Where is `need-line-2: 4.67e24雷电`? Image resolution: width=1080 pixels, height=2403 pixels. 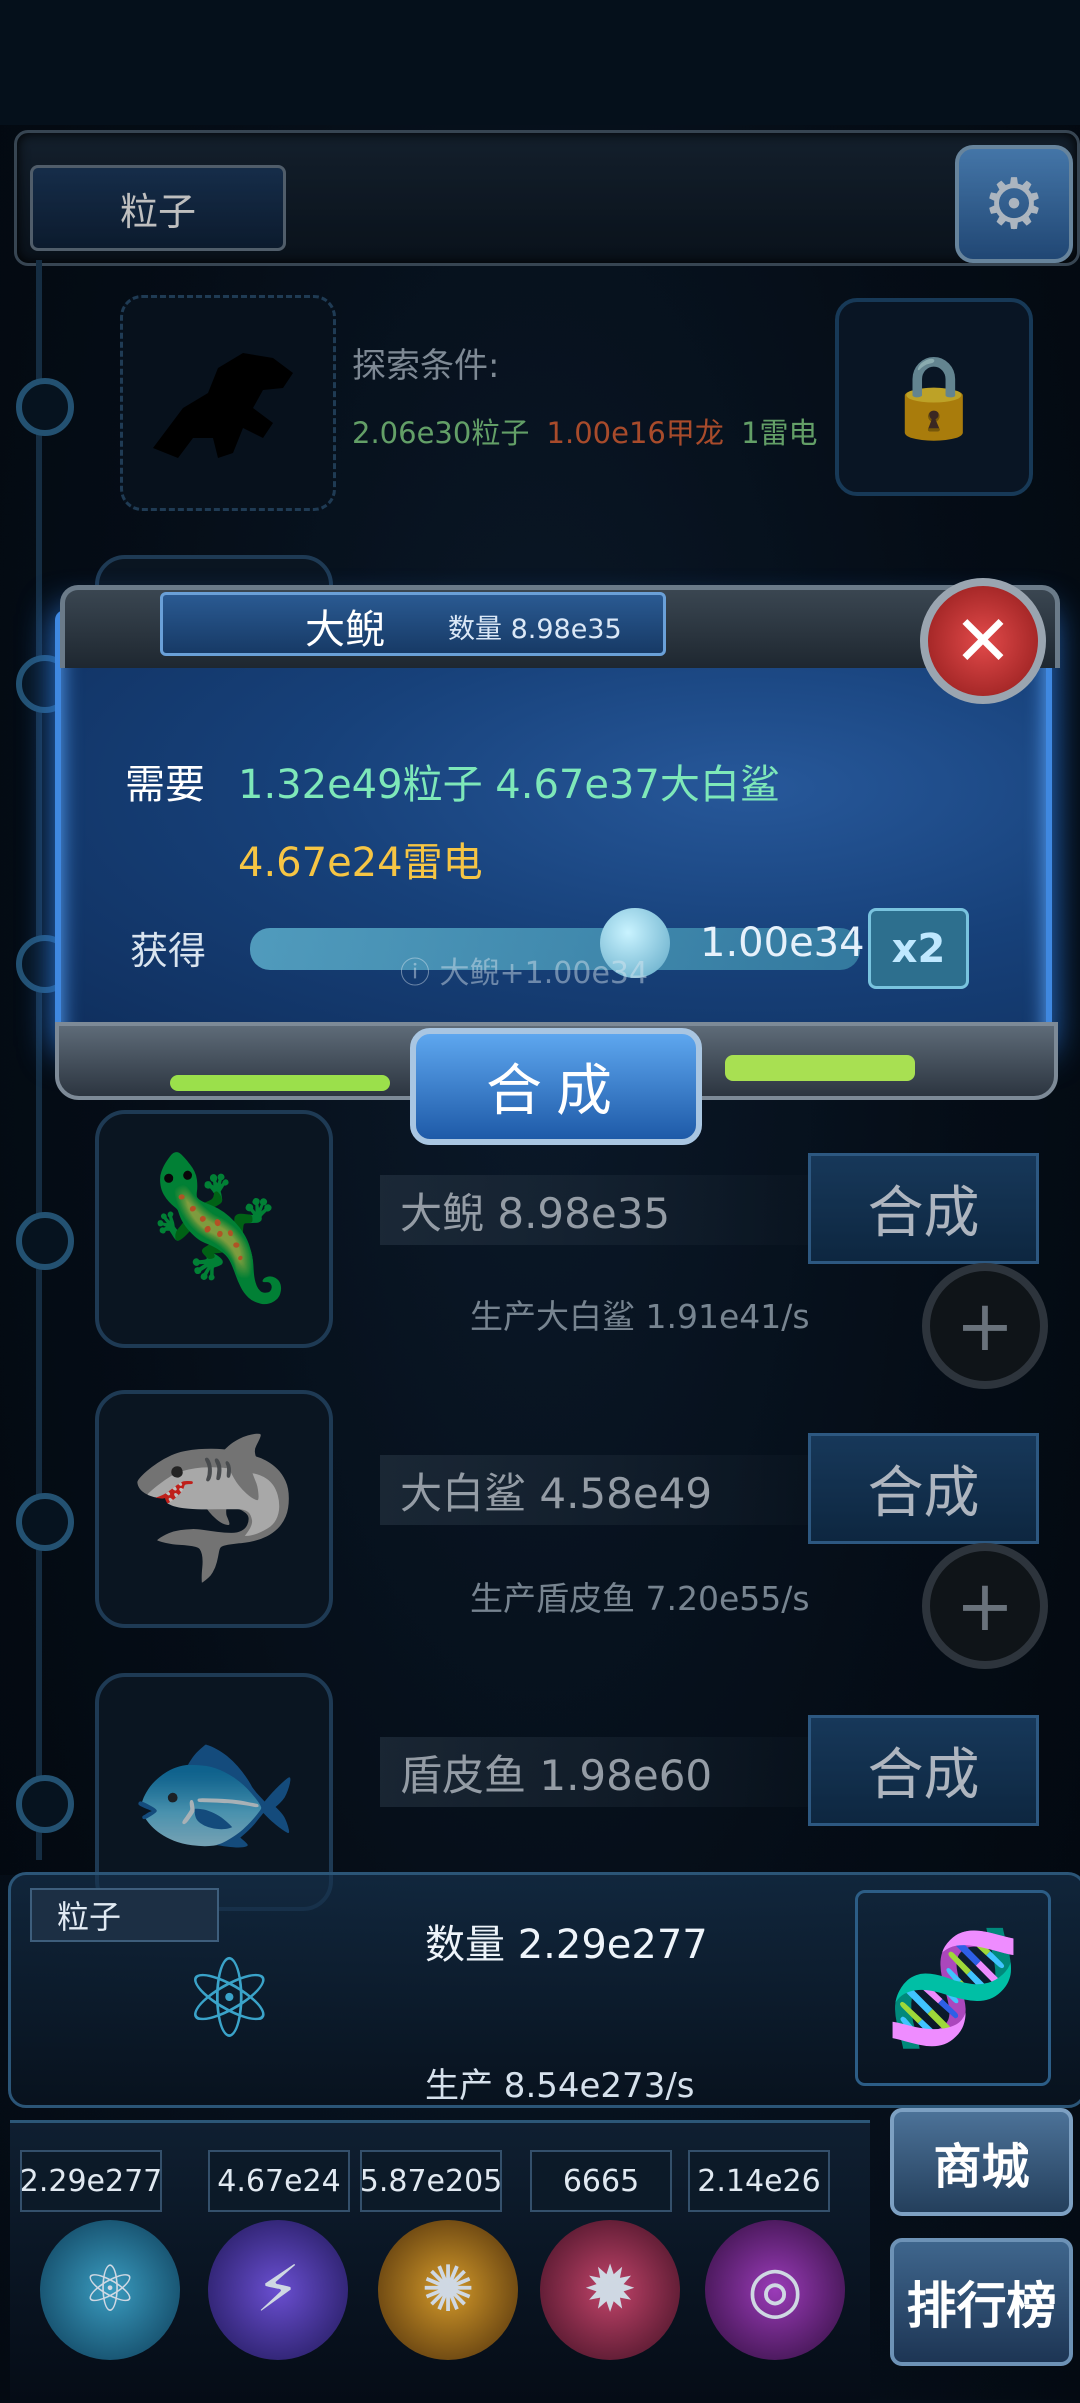 need-line-2: 4.67e24雷电 is located at coordinates (360, 863).